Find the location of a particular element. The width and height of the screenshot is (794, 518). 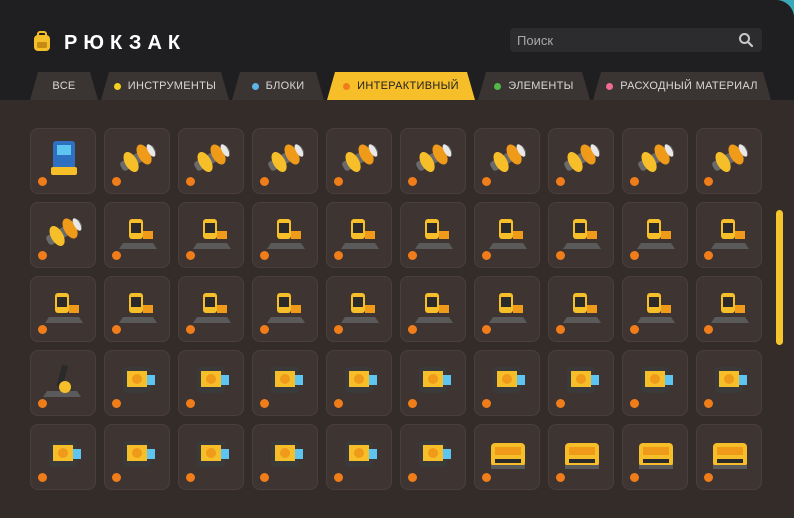

tab-blocks: БЛОКИ is located at coordinates (278, 86).